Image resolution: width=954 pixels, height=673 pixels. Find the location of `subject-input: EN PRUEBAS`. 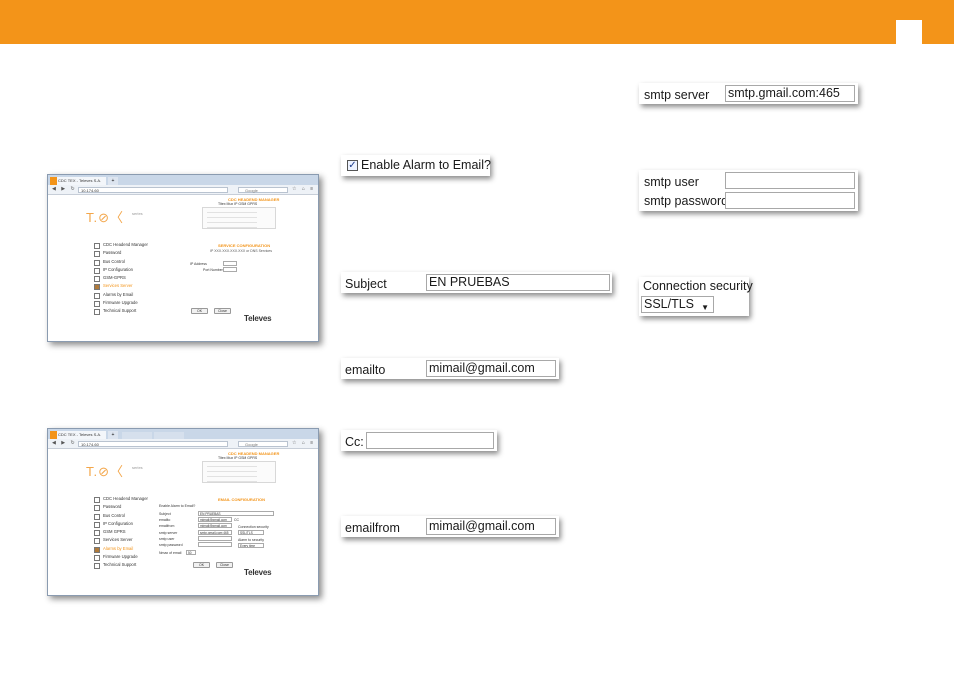

subject-input: EN PRUEBAS is located at coordinates (518, 282).